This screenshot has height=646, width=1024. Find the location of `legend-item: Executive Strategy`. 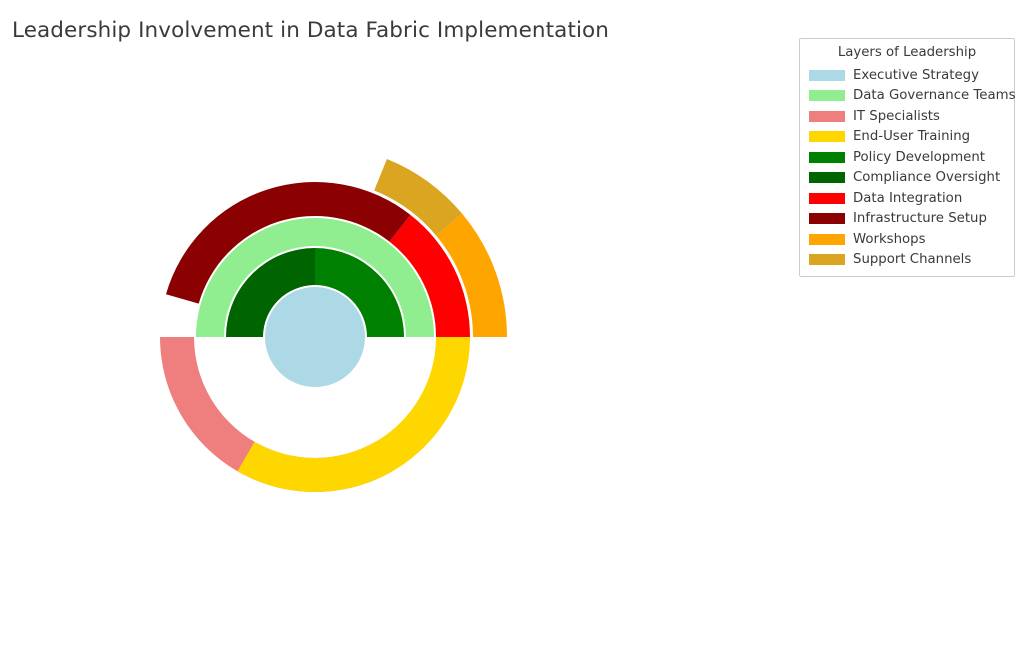

legend-item: Executive Strategy is located at coordinates (907, 75).